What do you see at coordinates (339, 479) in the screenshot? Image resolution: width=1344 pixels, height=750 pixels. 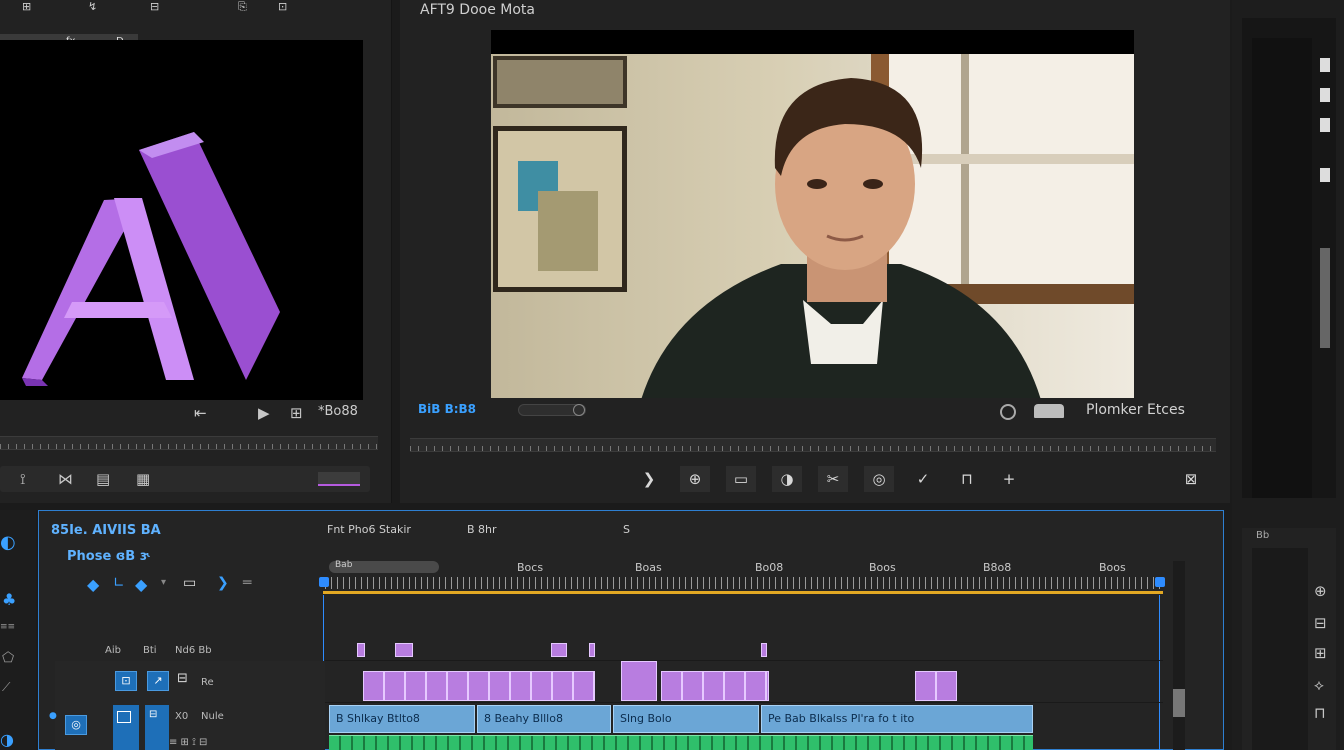 I see `source-zoom-control` at bounding box center [339, 479].